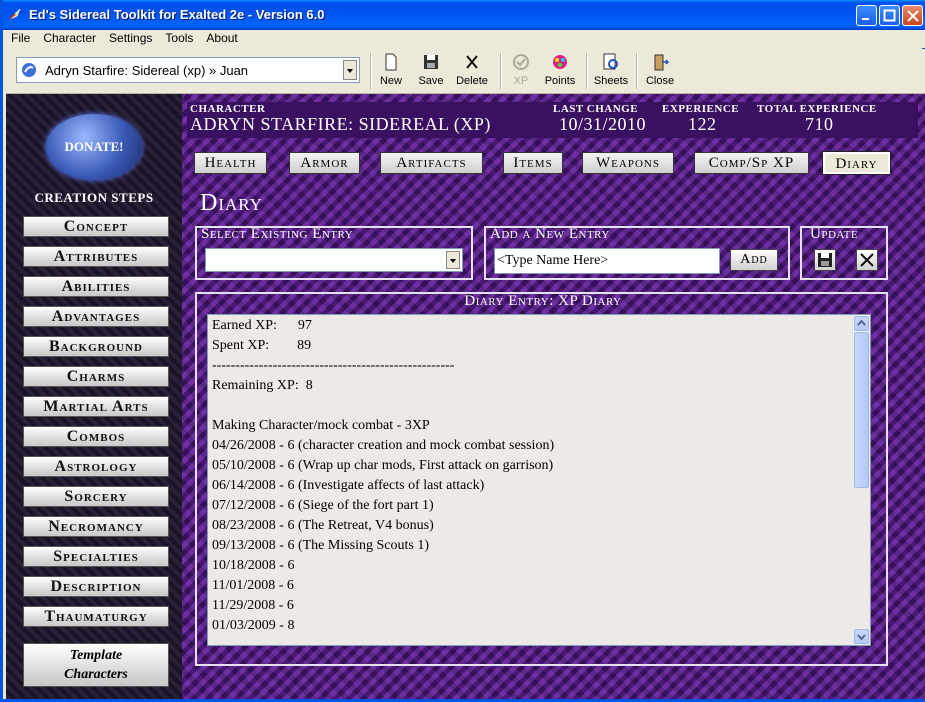  I want to click on step-advantages: Advantages, so click(96, 316).